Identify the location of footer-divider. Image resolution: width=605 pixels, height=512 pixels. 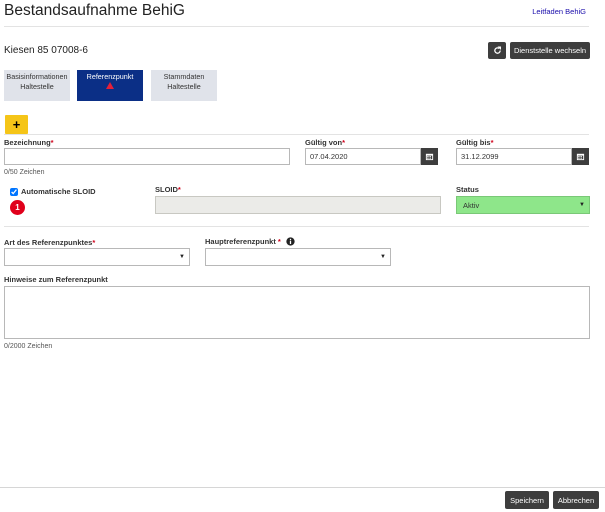
(302, 487).